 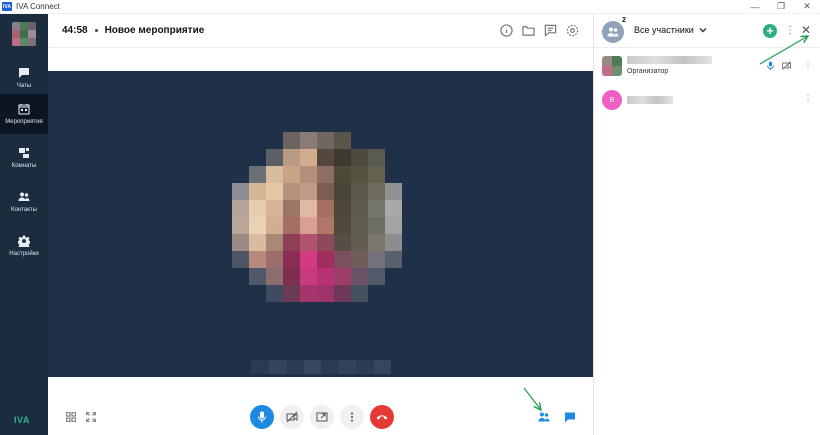 I want to click on gear-icon, so click(x=24, y=241).